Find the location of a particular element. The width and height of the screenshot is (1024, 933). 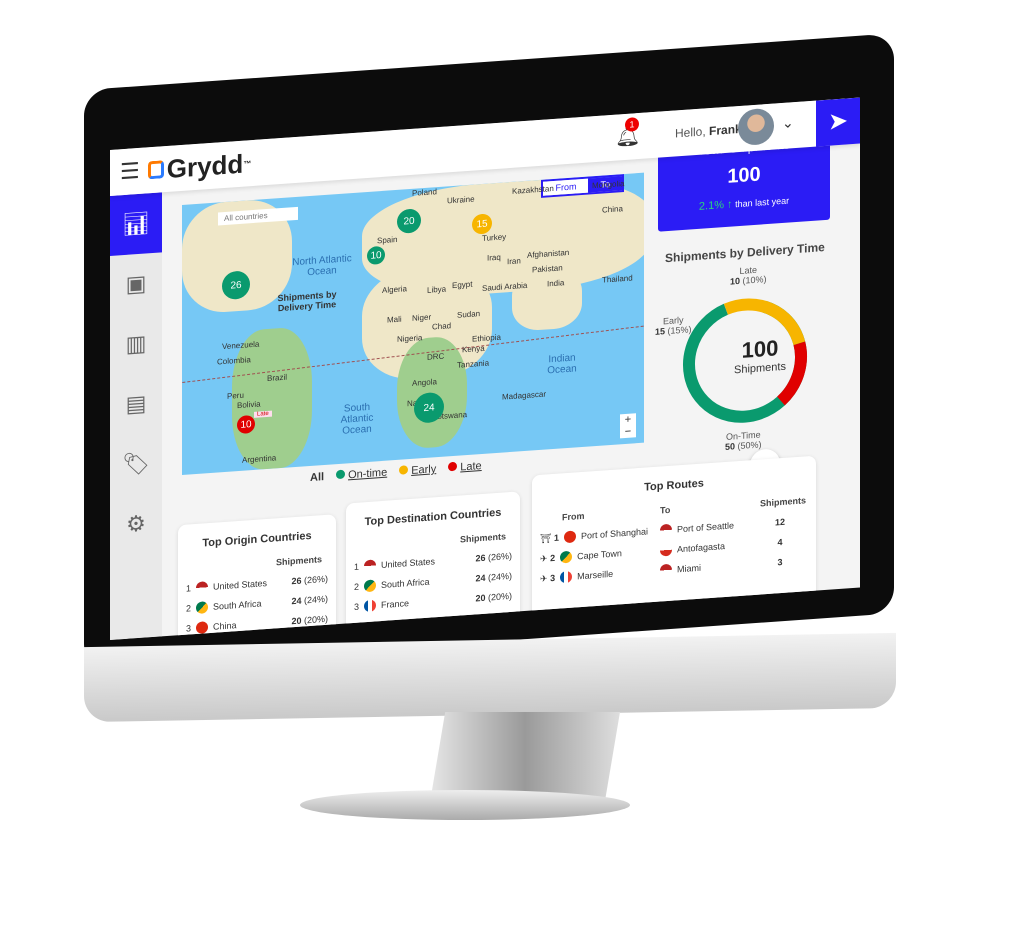

donut-label-on-time: On-Time 50 (50%) is located at coordinates (743, 440).